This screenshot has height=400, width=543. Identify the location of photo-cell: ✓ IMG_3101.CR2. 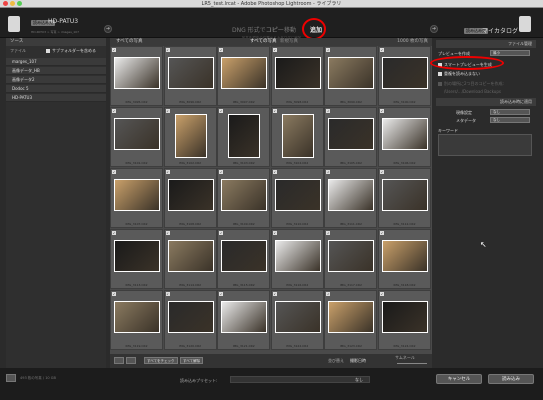
(136, 137).